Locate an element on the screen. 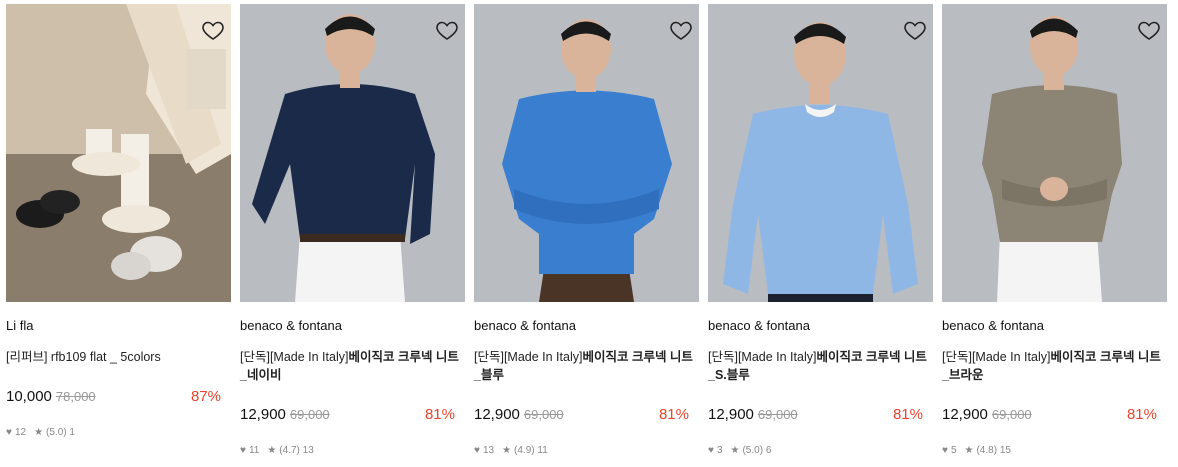  product-title: [단독][Made In Italy]베이직코 크루넥 니트_블루 is located at coordinates (584, 366).